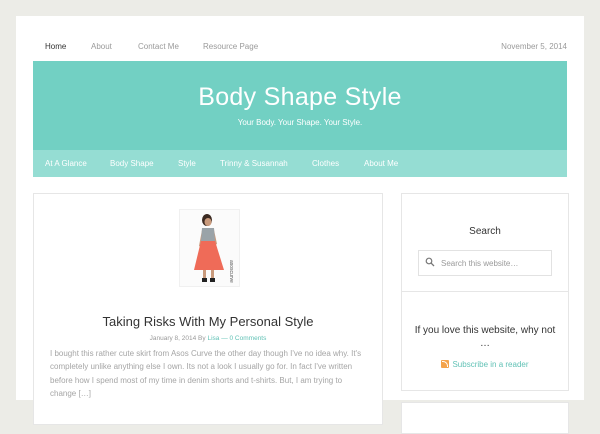  Describe the element at coordinates (101, 46) in the screenshot. I see `top-nav-about: About` at that location.